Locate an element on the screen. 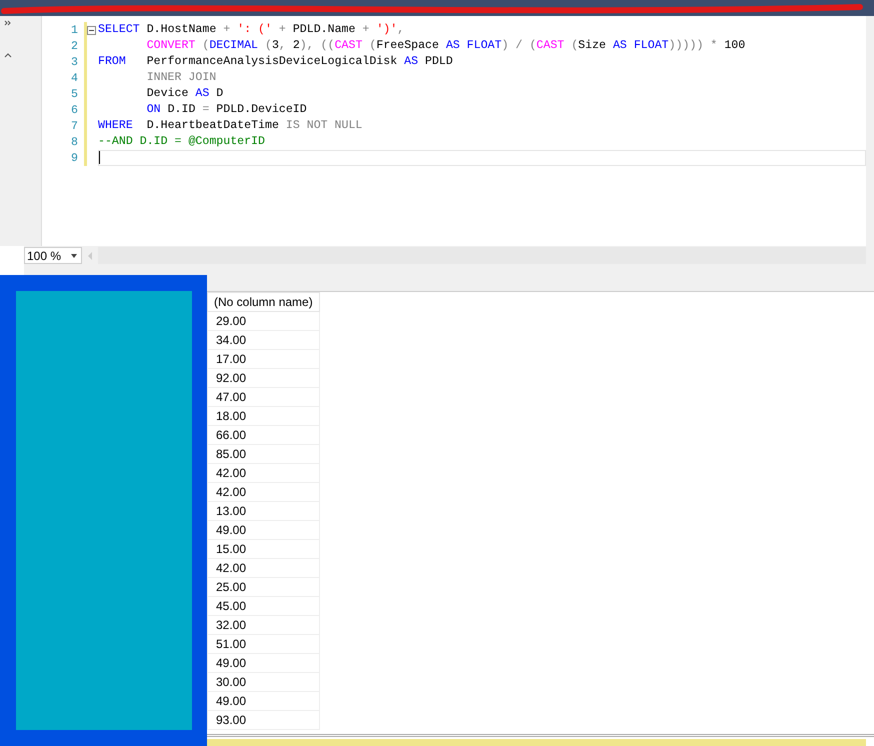 The image size is (874, 746). code-line: SELECT D.HostName + ': (' + PDLD.Name + ')', is located at coordinates (251, 30).